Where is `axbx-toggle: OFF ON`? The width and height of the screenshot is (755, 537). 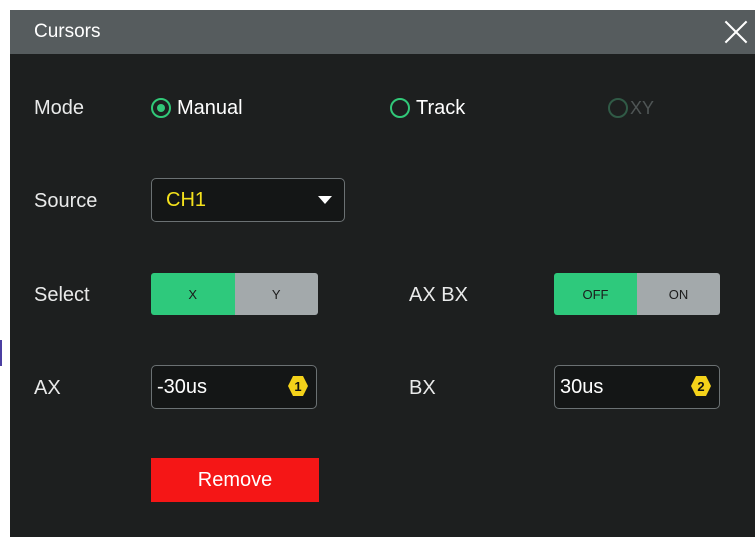 axbx-toggle: OFF ON is located at coordinates (637, 294).